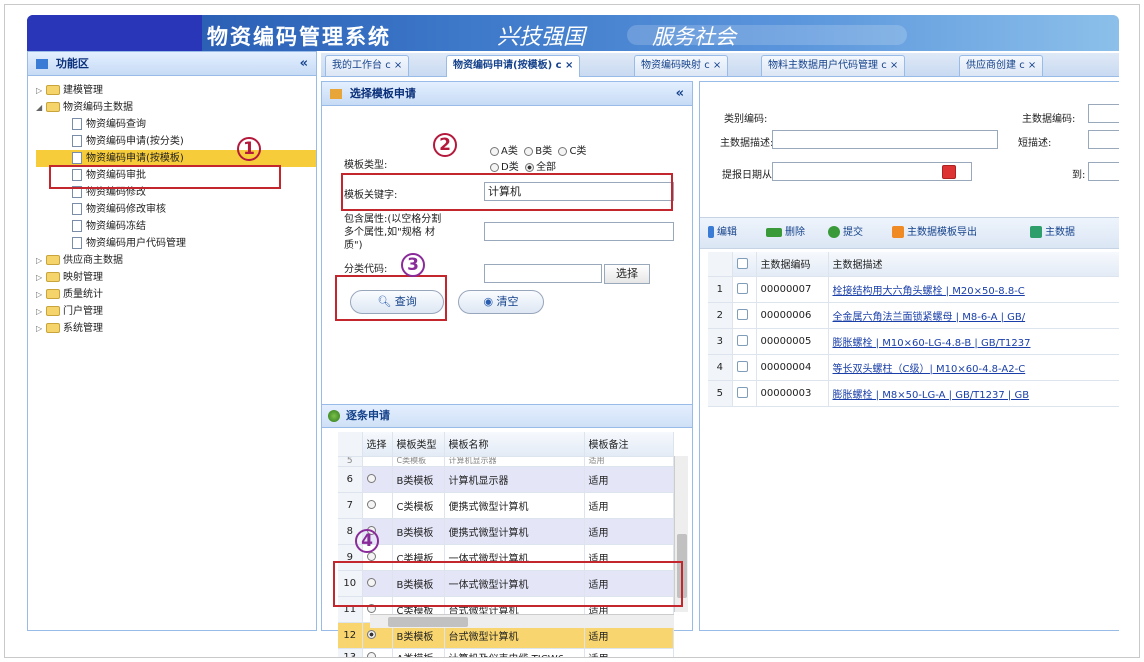 This screenshot has height=662, width=1144. What do you see at coordinates (1103, 113) in the screenshot?
I see `master-code-input` at bounding box center [1103, 113].